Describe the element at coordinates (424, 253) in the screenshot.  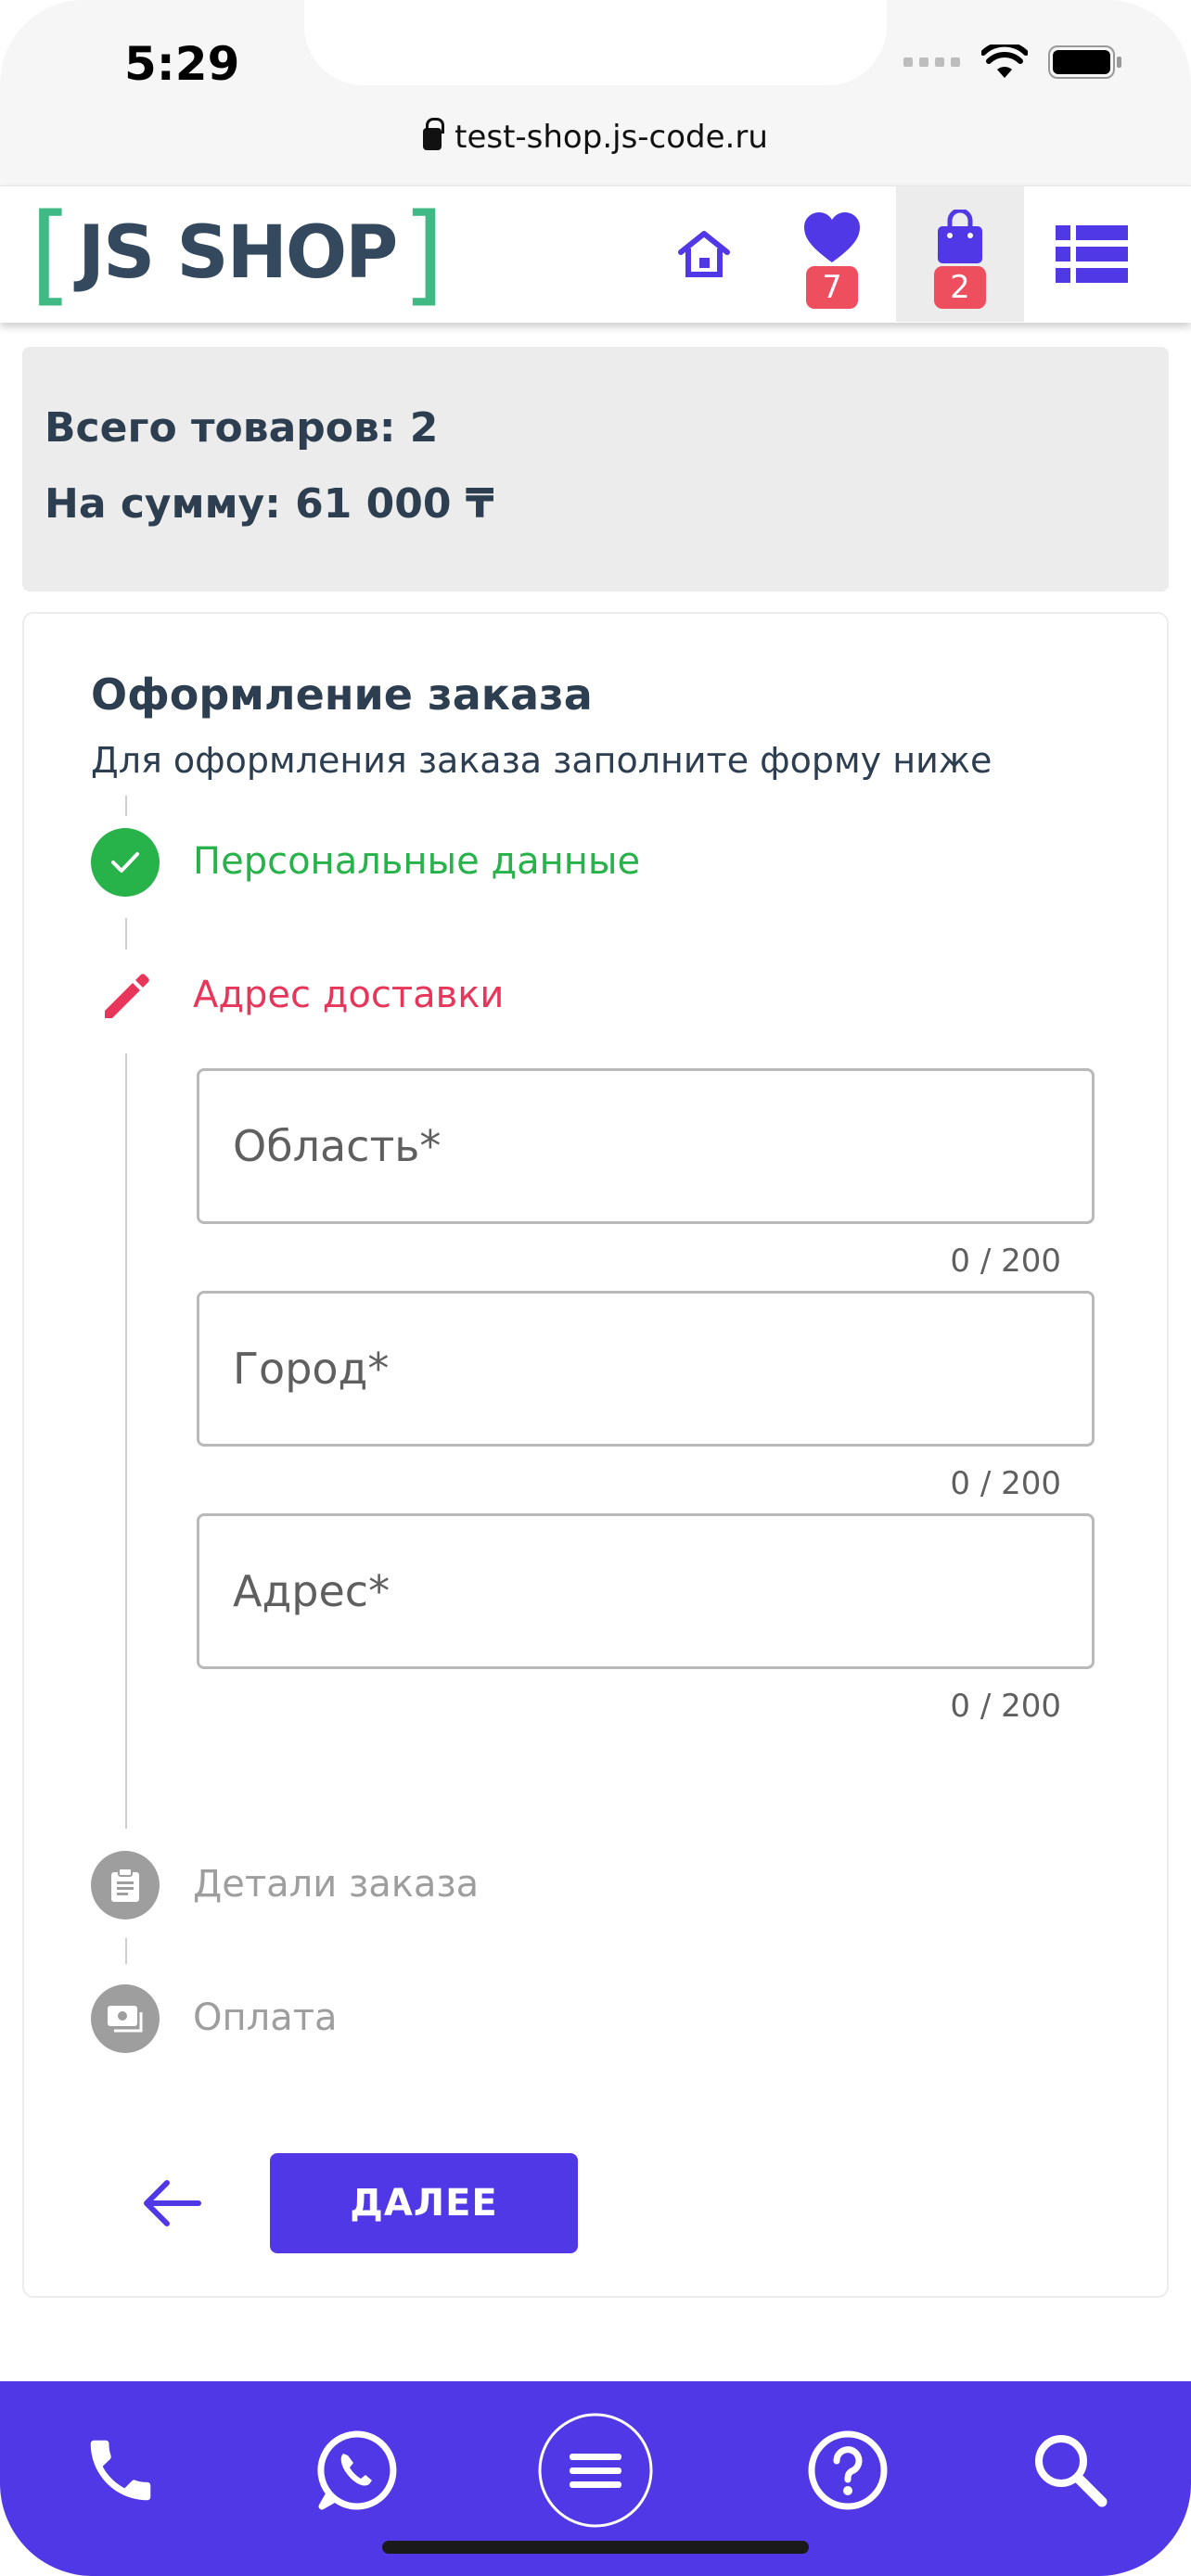
I see `logo-bracket-right: ]` at that location.